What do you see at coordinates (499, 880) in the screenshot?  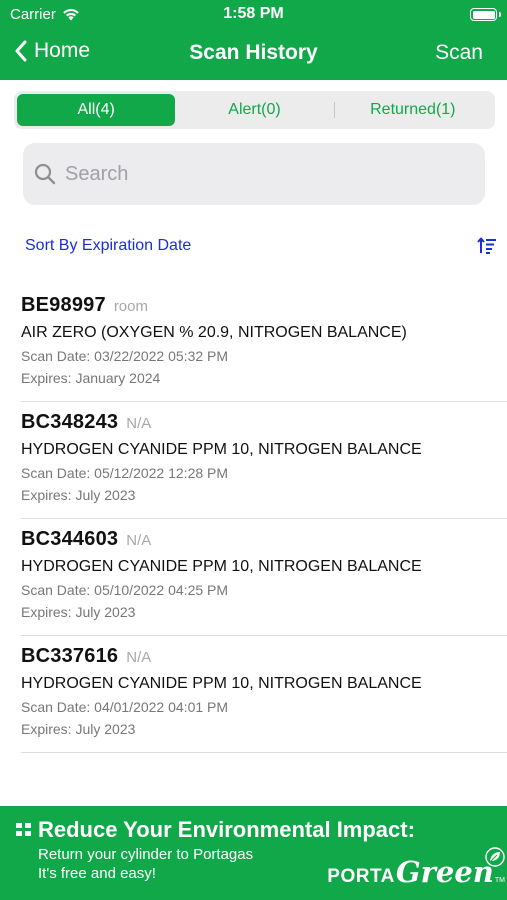 I see `logo-trademark: TM` at bounding box center [499, 880].